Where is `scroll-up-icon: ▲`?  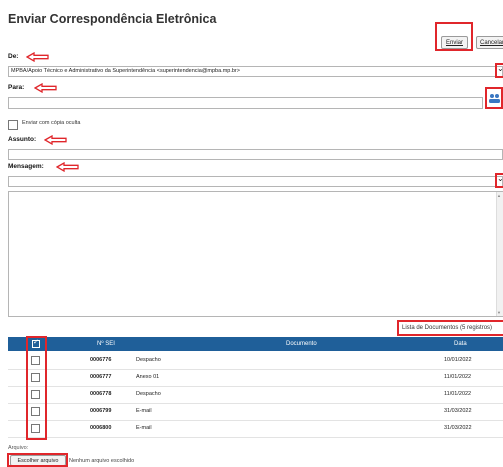 scroll-up-icon: ▲ is located at coordinates (499, 195).